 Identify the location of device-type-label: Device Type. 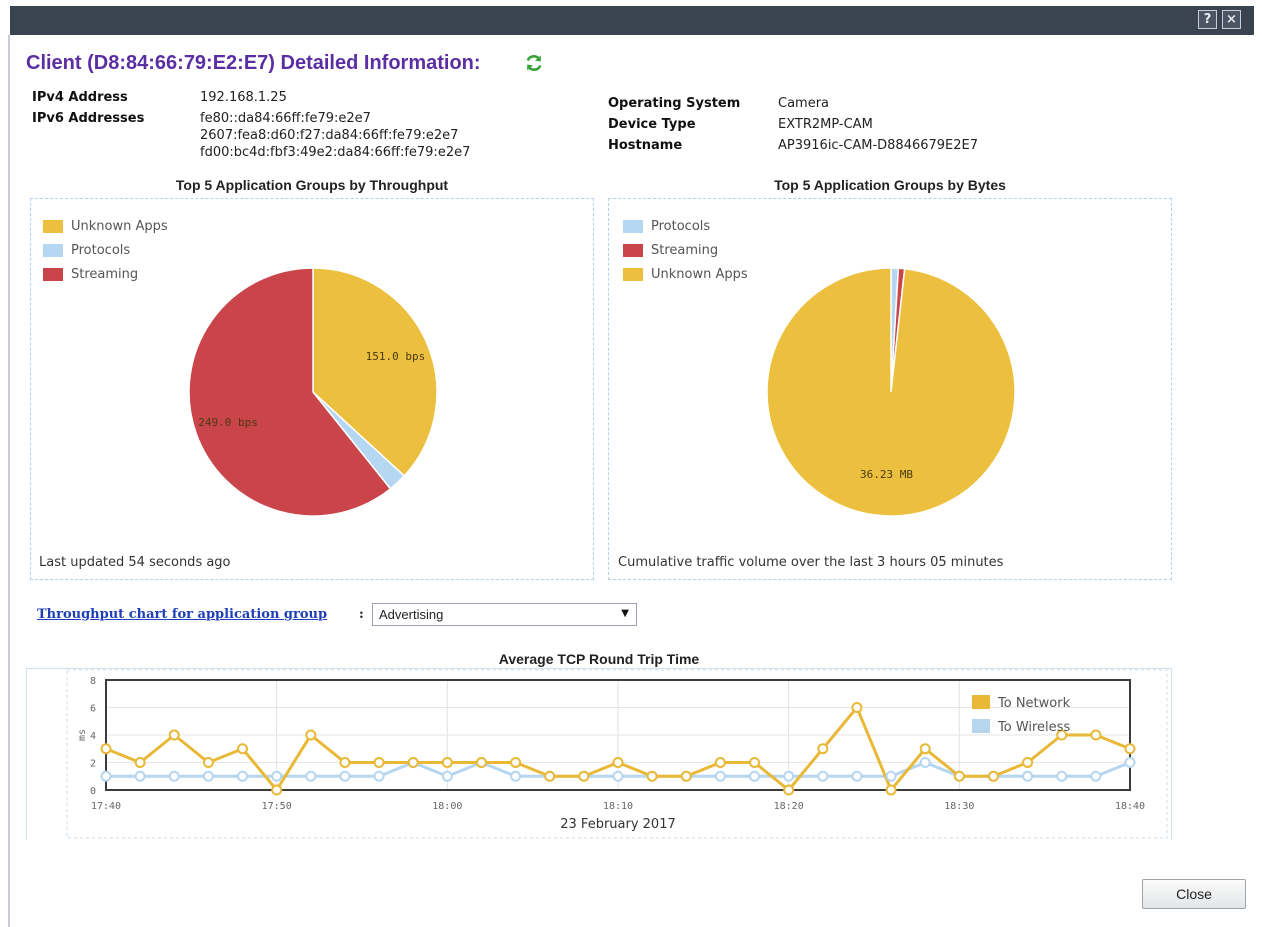
(652, 124).